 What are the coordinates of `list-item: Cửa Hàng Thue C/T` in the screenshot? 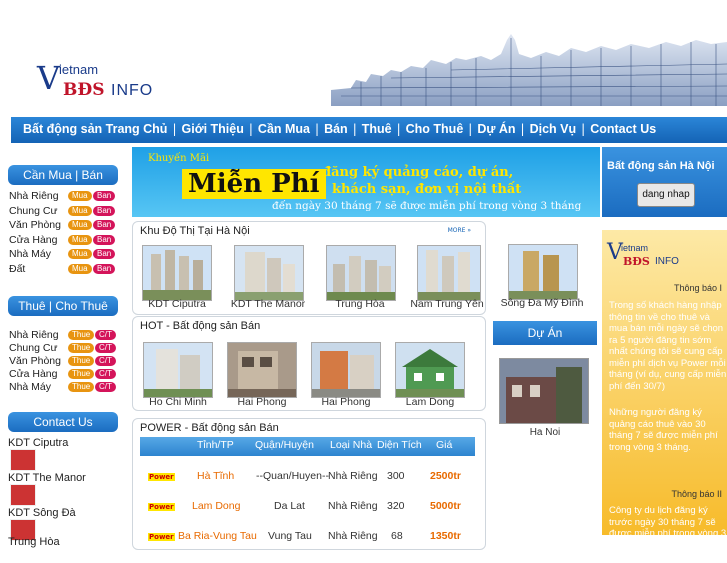 It's located at (63, 373).